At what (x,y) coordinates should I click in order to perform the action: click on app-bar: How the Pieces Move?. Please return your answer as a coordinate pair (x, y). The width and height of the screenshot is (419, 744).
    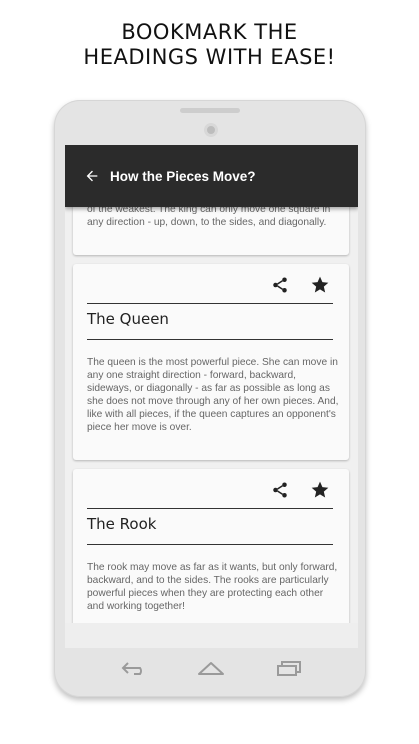
    Looking at the image, I should click on (211, 176).